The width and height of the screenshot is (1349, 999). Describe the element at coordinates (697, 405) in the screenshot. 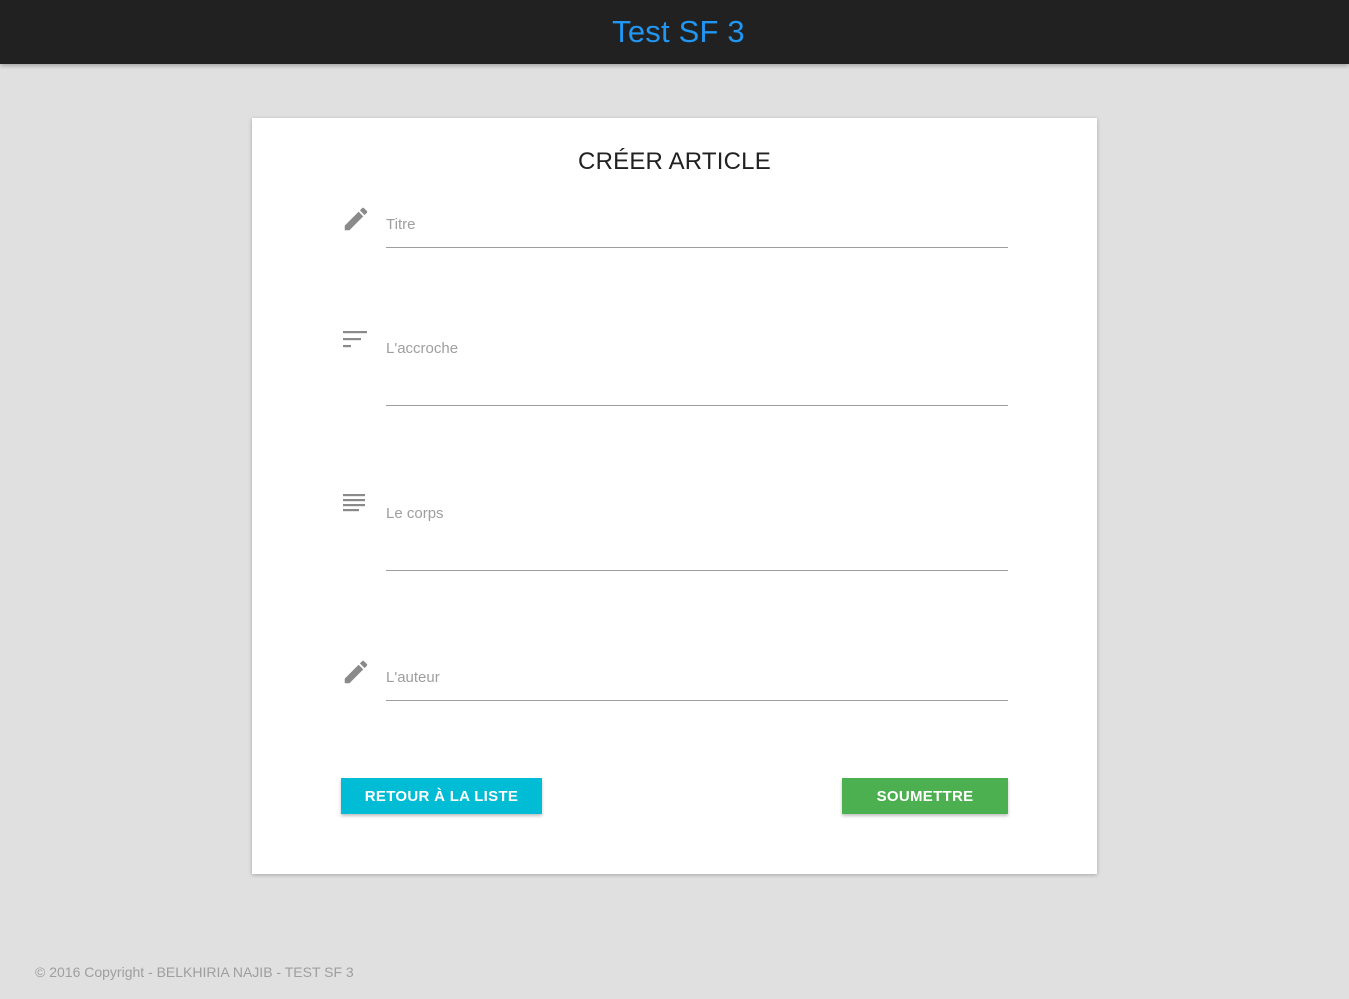

I see `teaser-underline` at that location.